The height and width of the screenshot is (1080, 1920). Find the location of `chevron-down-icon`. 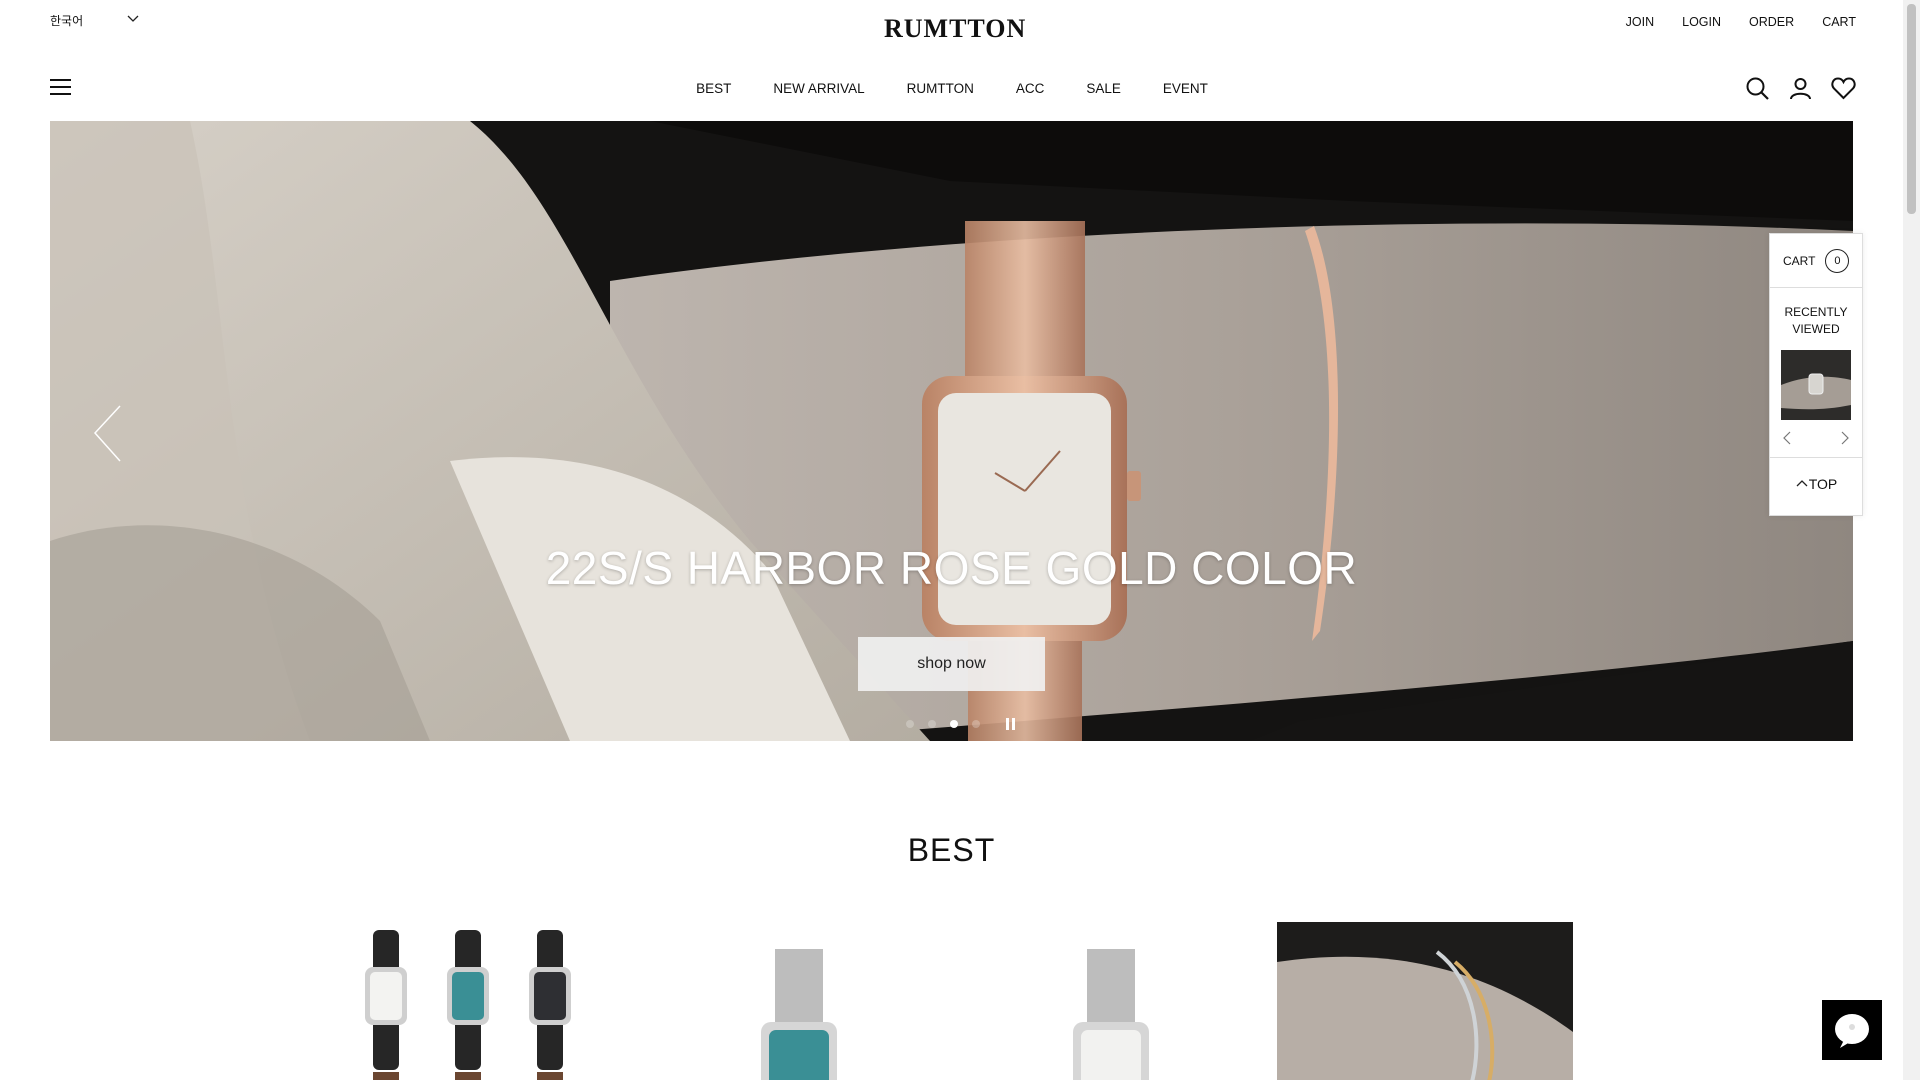

chevron-down-icon is located at coordinates (133, 18).